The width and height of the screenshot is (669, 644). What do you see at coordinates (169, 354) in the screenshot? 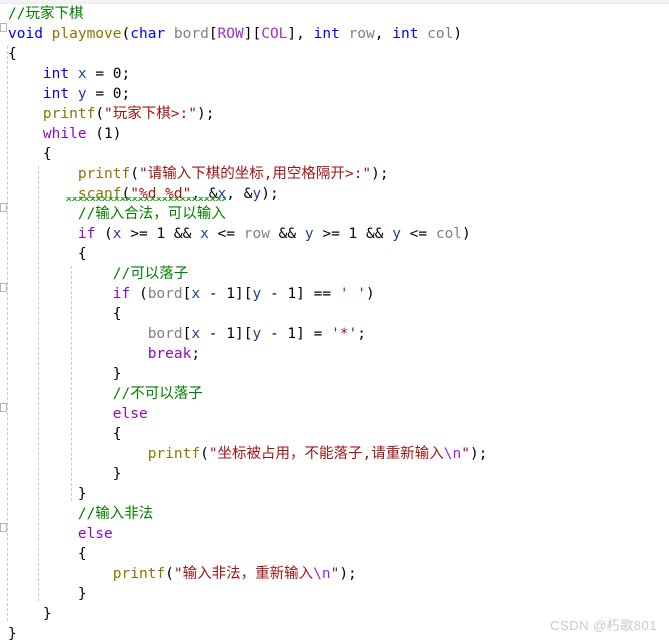
I see `code-token-ctl: break` at bounding box center [169, 354].